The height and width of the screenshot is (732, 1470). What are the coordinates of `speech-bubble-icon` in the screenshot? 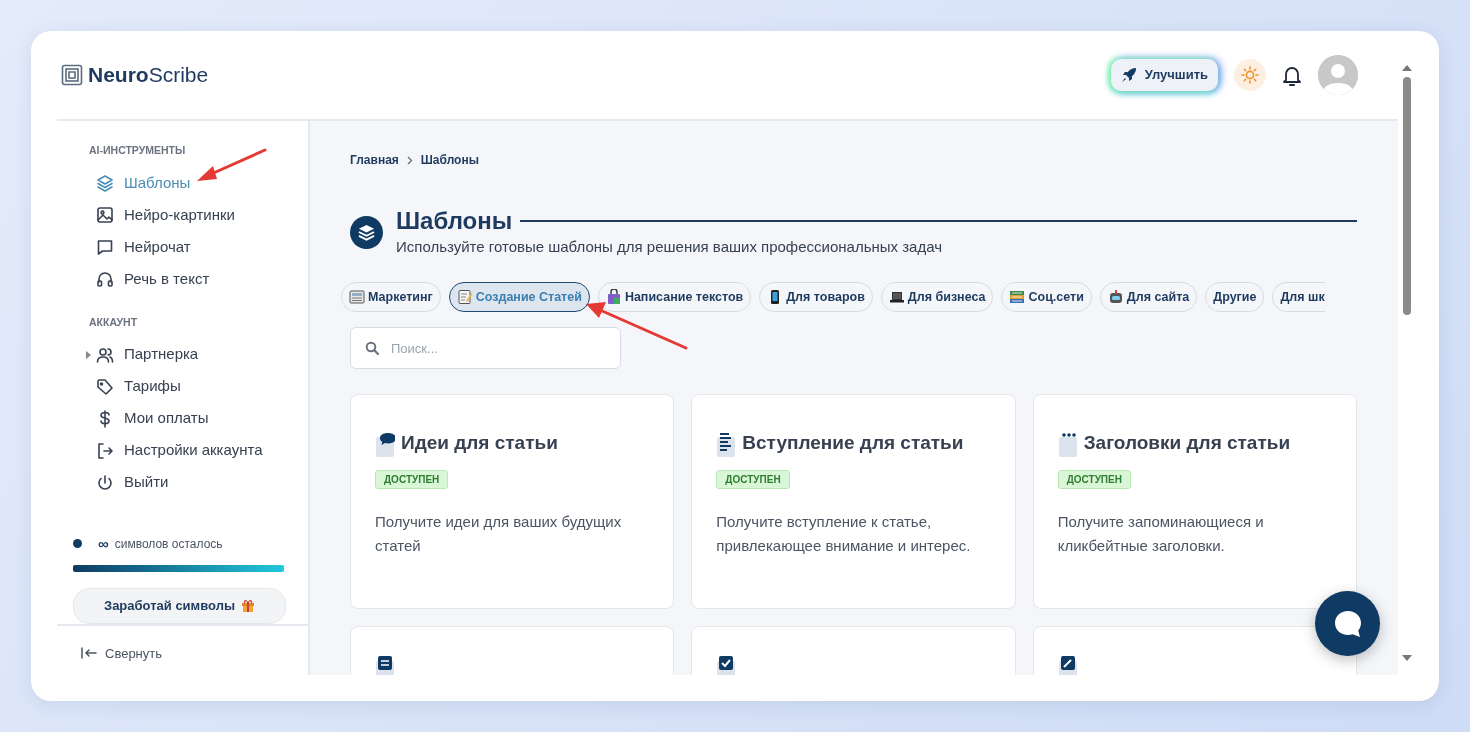 It's located at (385, 443).